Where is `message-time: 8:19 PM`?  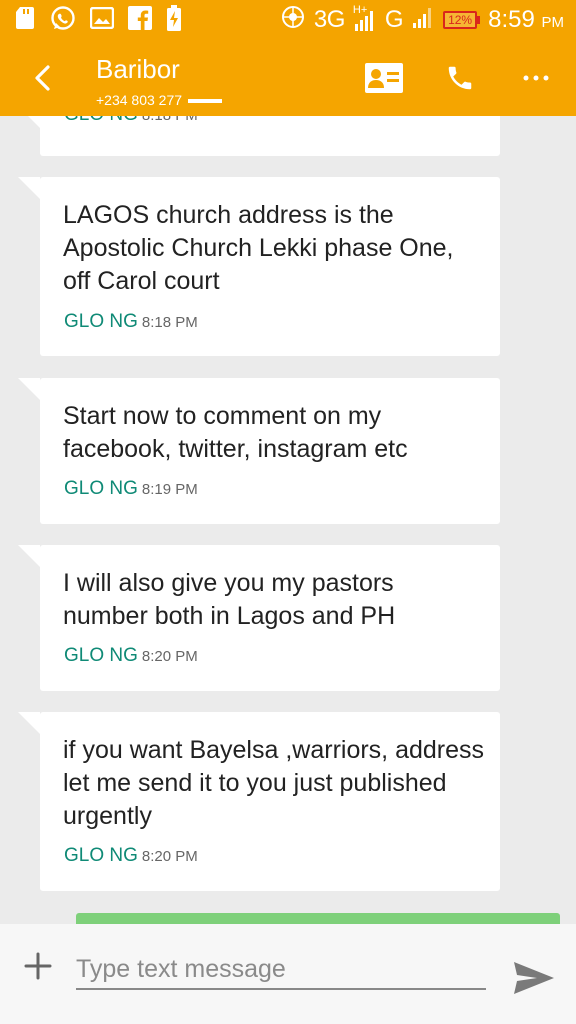
message-time: 8:19 PM is located at coordinates (169, 489).